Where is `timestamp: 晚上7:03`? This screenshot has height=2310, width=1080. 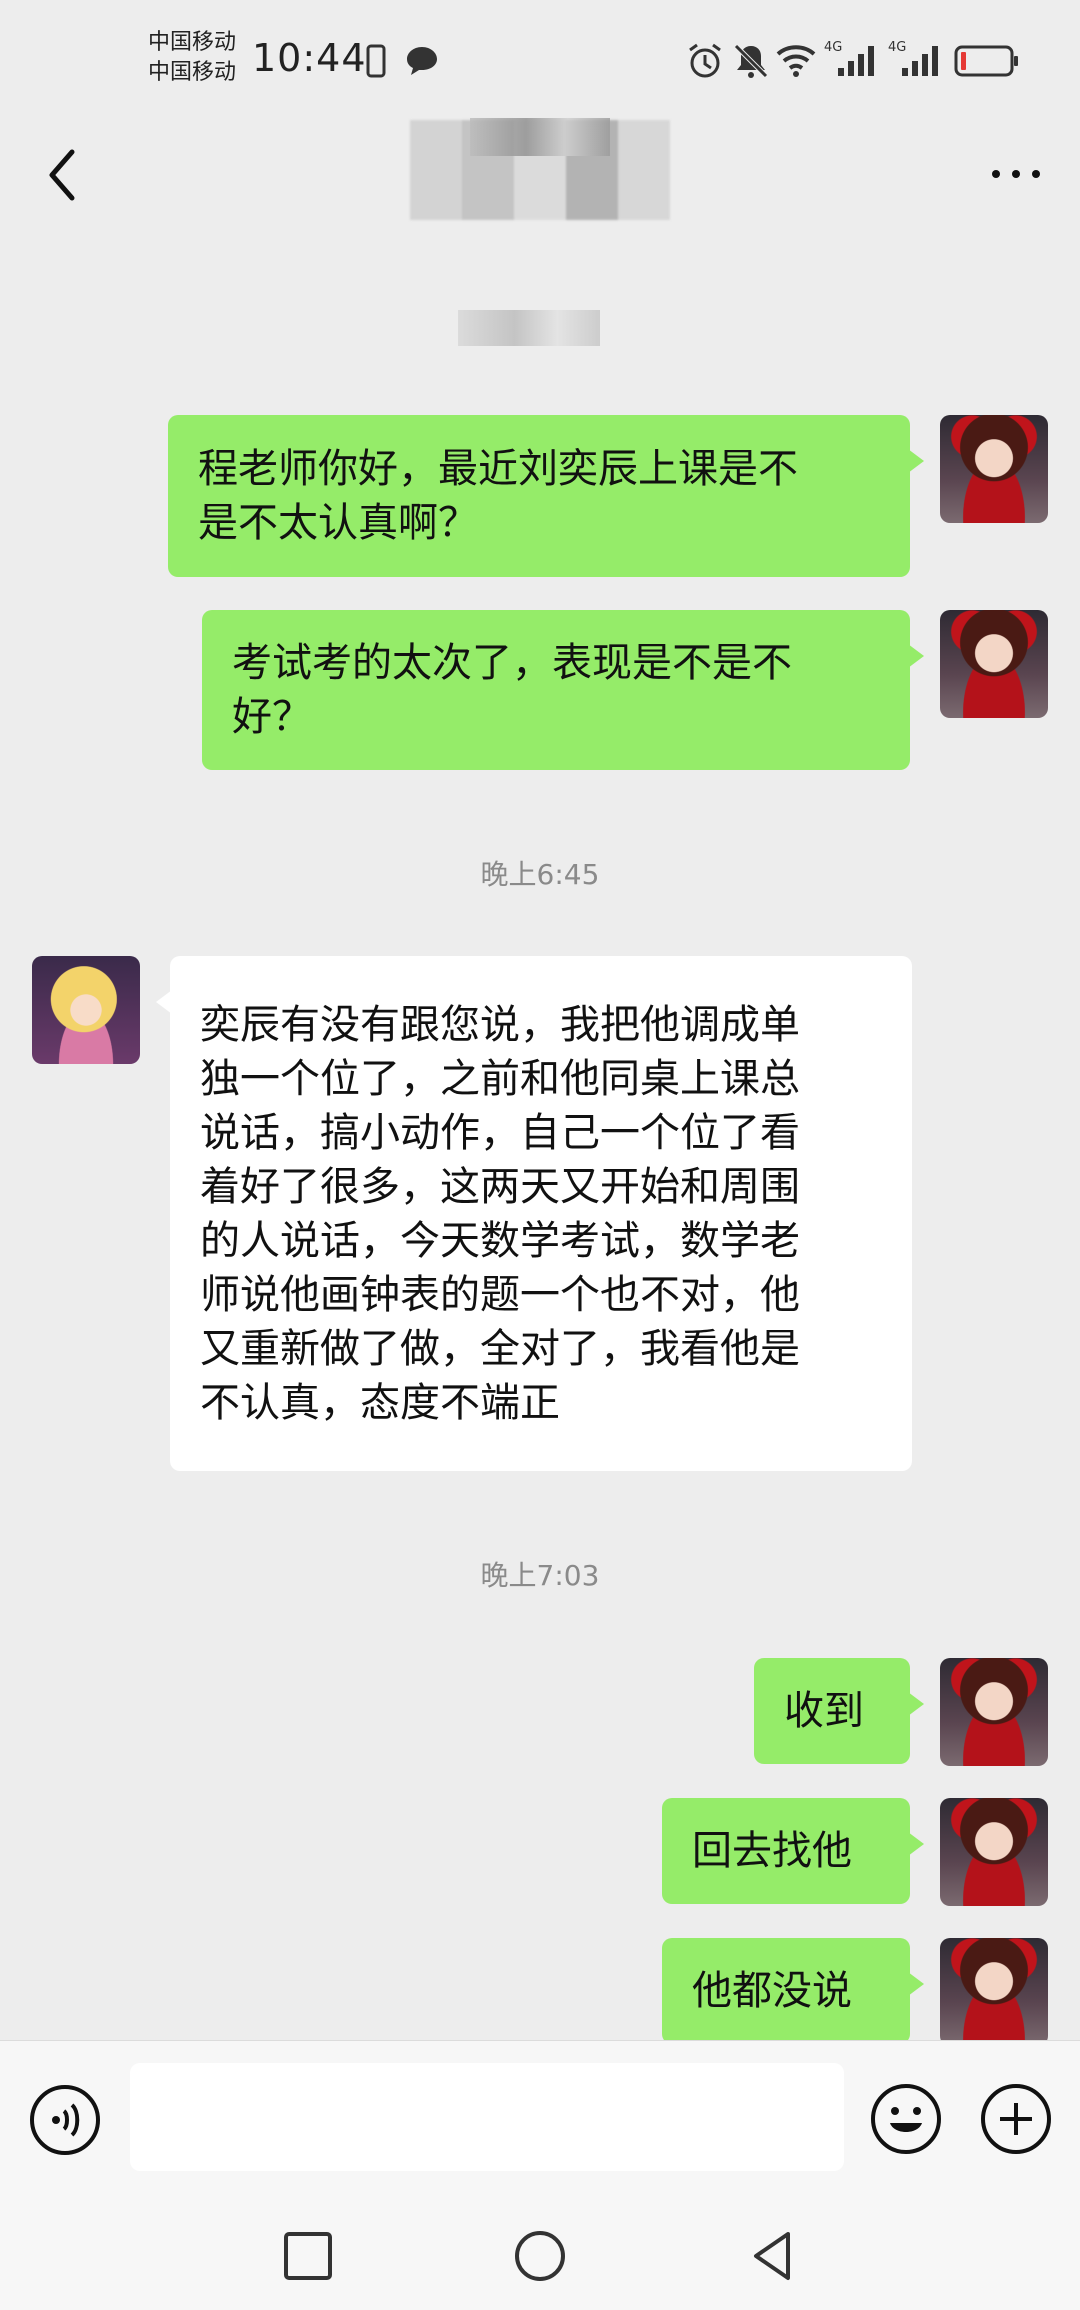 timestamp: 晚上7:03 is located at coordinates (540, 1575).